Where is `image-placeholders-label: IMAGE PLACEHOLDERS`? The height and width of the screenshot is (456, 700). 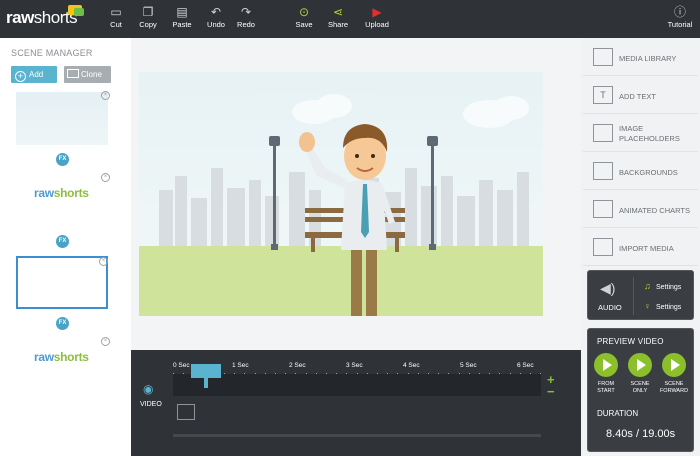 image-placeholders-label: IMAGE PLACEHOLDERS is located at coordinates (649, 133).